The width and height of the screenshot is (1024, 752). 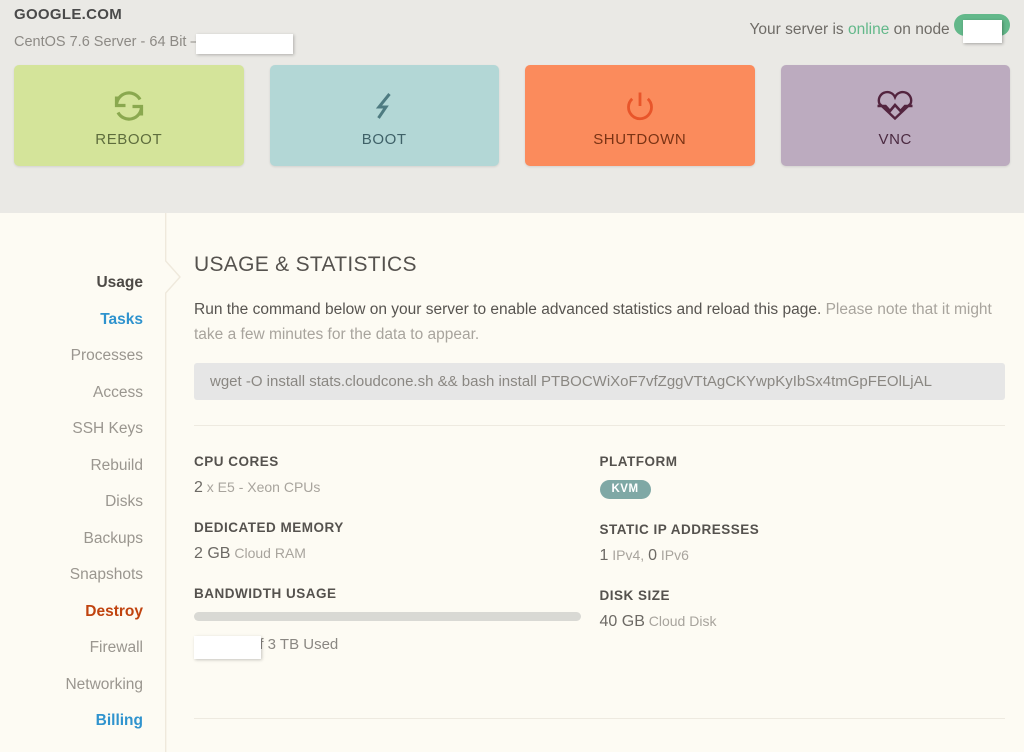 What do you see at coordinates (109, 42) in the screenshot?
I see `server-os-label: CentOS 7.6 Server - 64 Bit —` at bounding box center [109, 42].